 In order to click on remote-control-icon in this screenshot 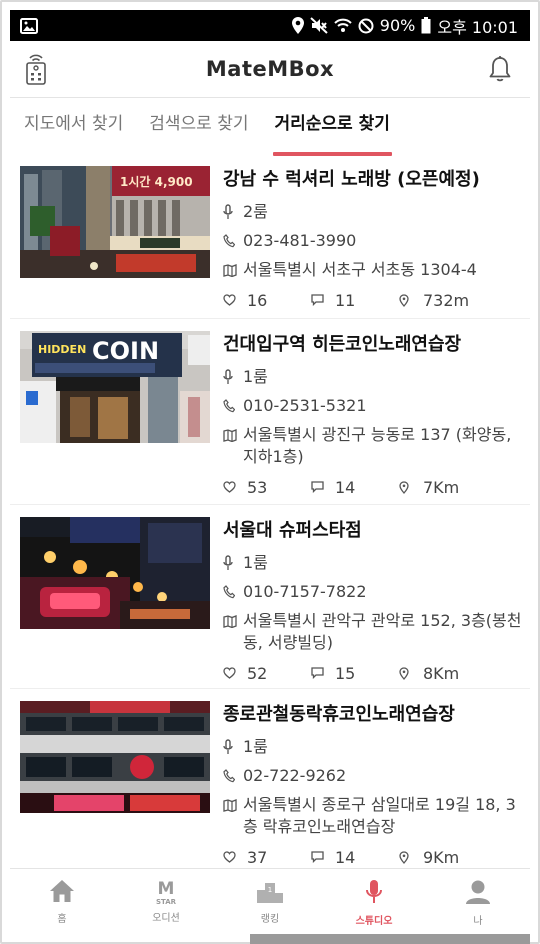, I will do `click(36, 71)`.